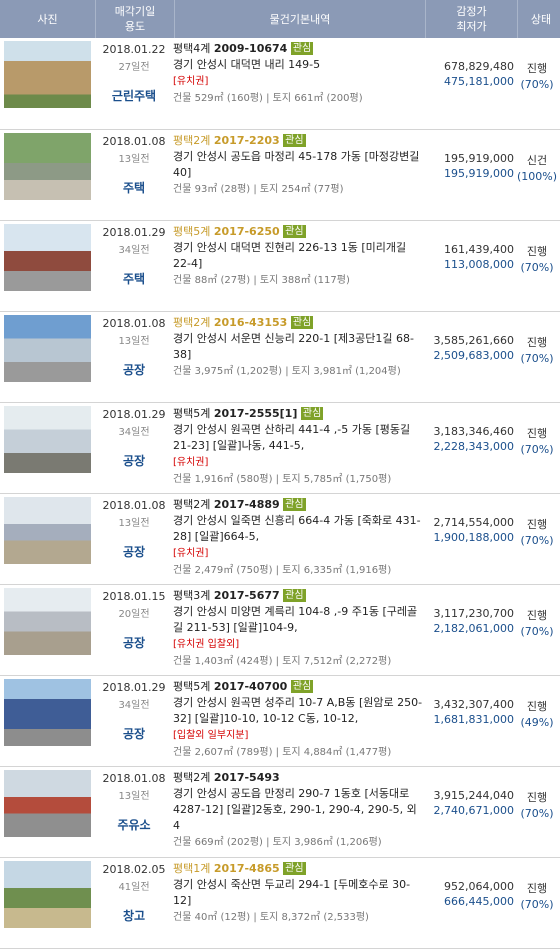 The width and height of the screenshot is (560, 949). What do you see at coordinates (134, 778) in the screenshot?
I see `auction-date: 2018.01.08` at bounding box center [134, 778].